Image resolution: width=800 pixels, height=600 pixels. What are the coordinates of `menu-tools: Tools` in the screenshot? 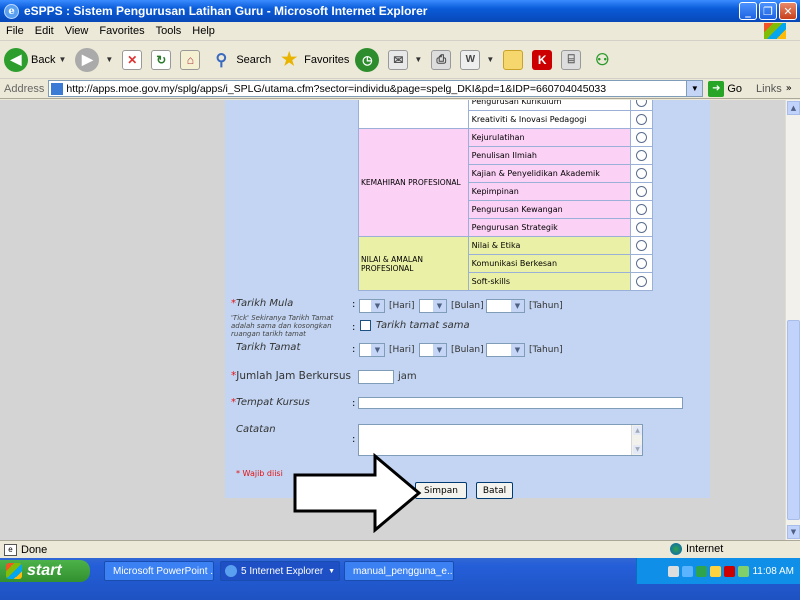 It's located at (169, 31).